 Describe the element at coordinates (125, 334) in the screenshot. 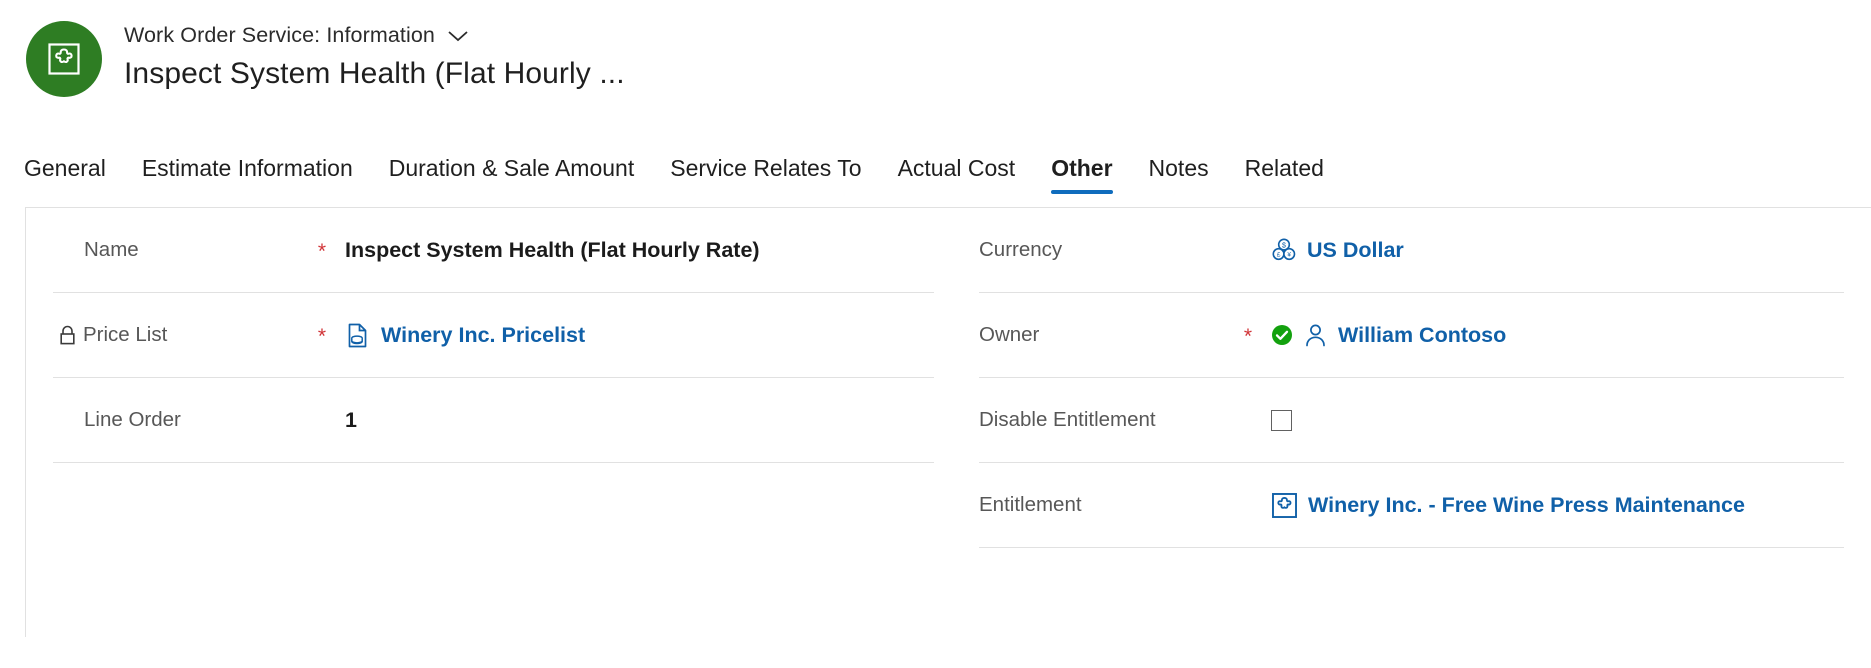

I see `field-label-text: Price List` at that location.